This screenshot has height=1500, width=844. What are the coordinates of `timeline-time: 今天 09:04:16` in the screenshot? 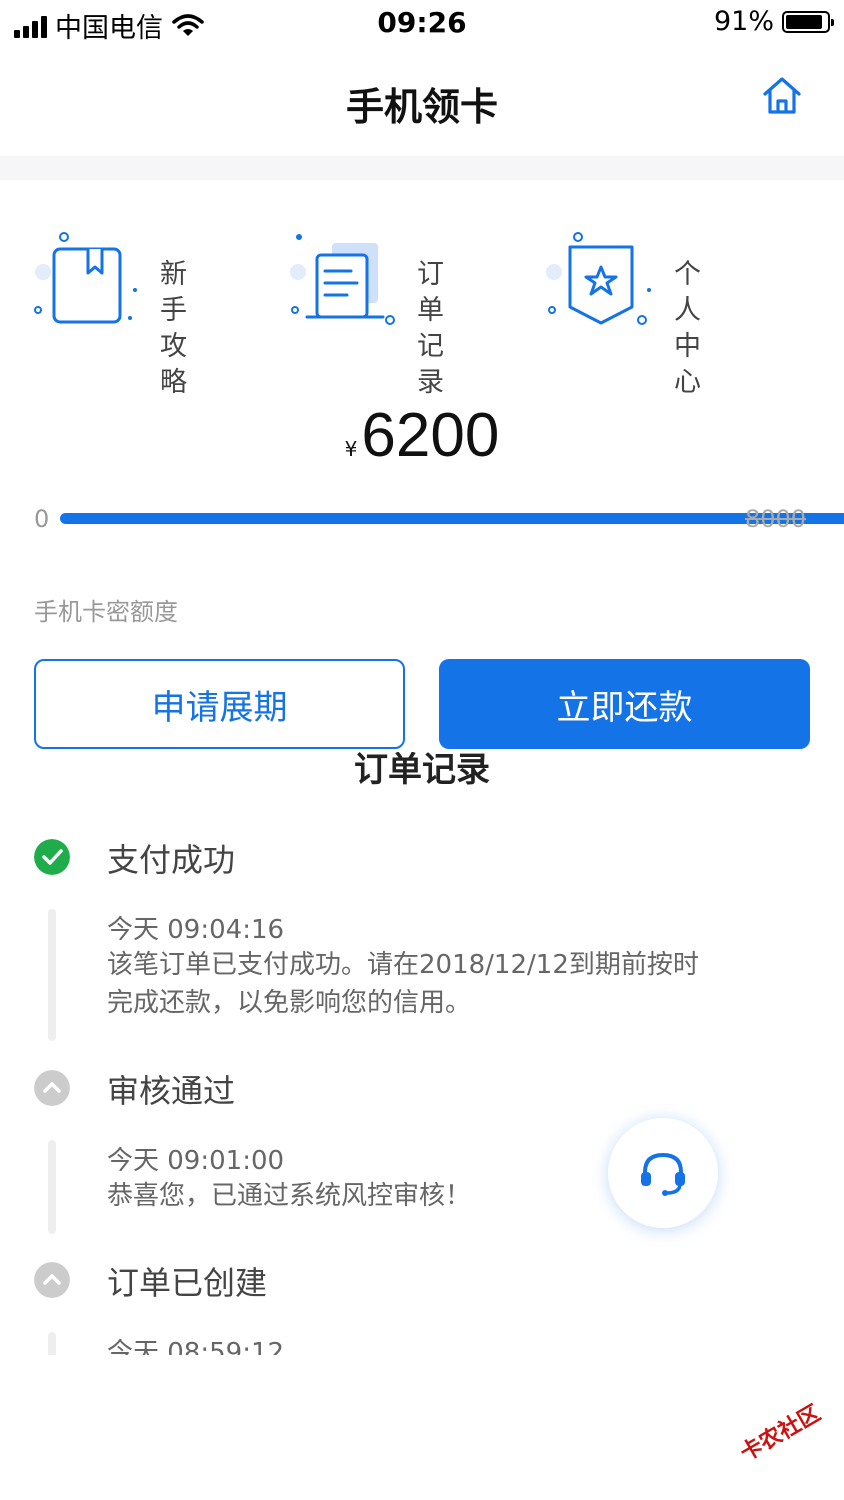 It's located at (196, 930).